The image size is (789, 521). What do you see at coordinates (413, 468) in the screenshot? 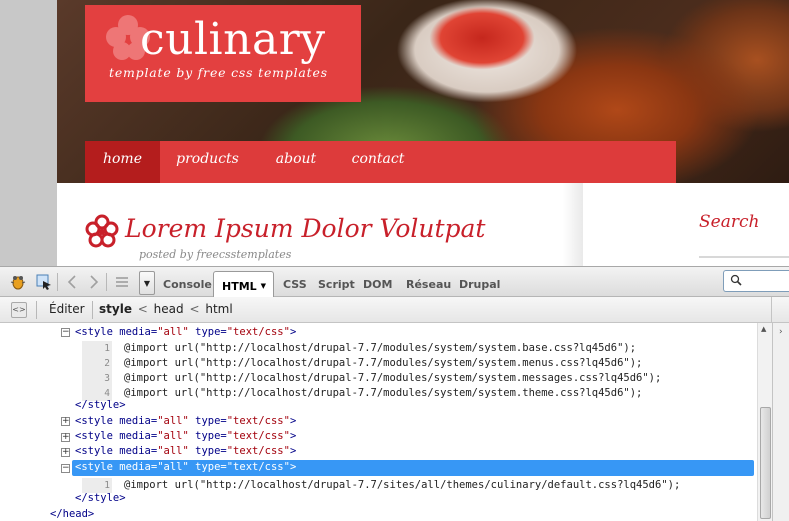
I see `selected-node: <style media="all" type="text/css">` at bounding box center [413, 468].